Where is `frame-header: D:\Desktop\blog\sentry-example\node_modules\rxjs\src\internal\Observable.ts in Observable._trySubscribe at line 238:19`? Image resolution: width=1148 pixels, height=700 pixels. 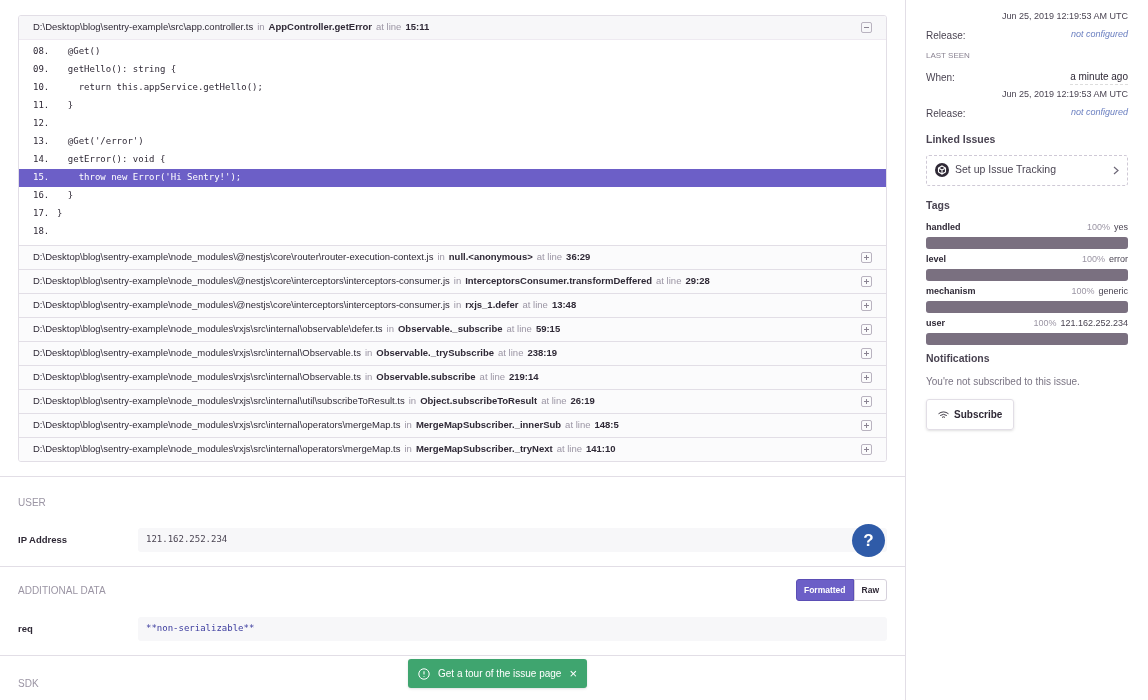 frame-header: D:\Desktop\blog\sentry-example\node_modules\rxjs\src\internal\Observable.ts in Observable._trySubscribe at line 238:19 is located at coordinates (452, 353).